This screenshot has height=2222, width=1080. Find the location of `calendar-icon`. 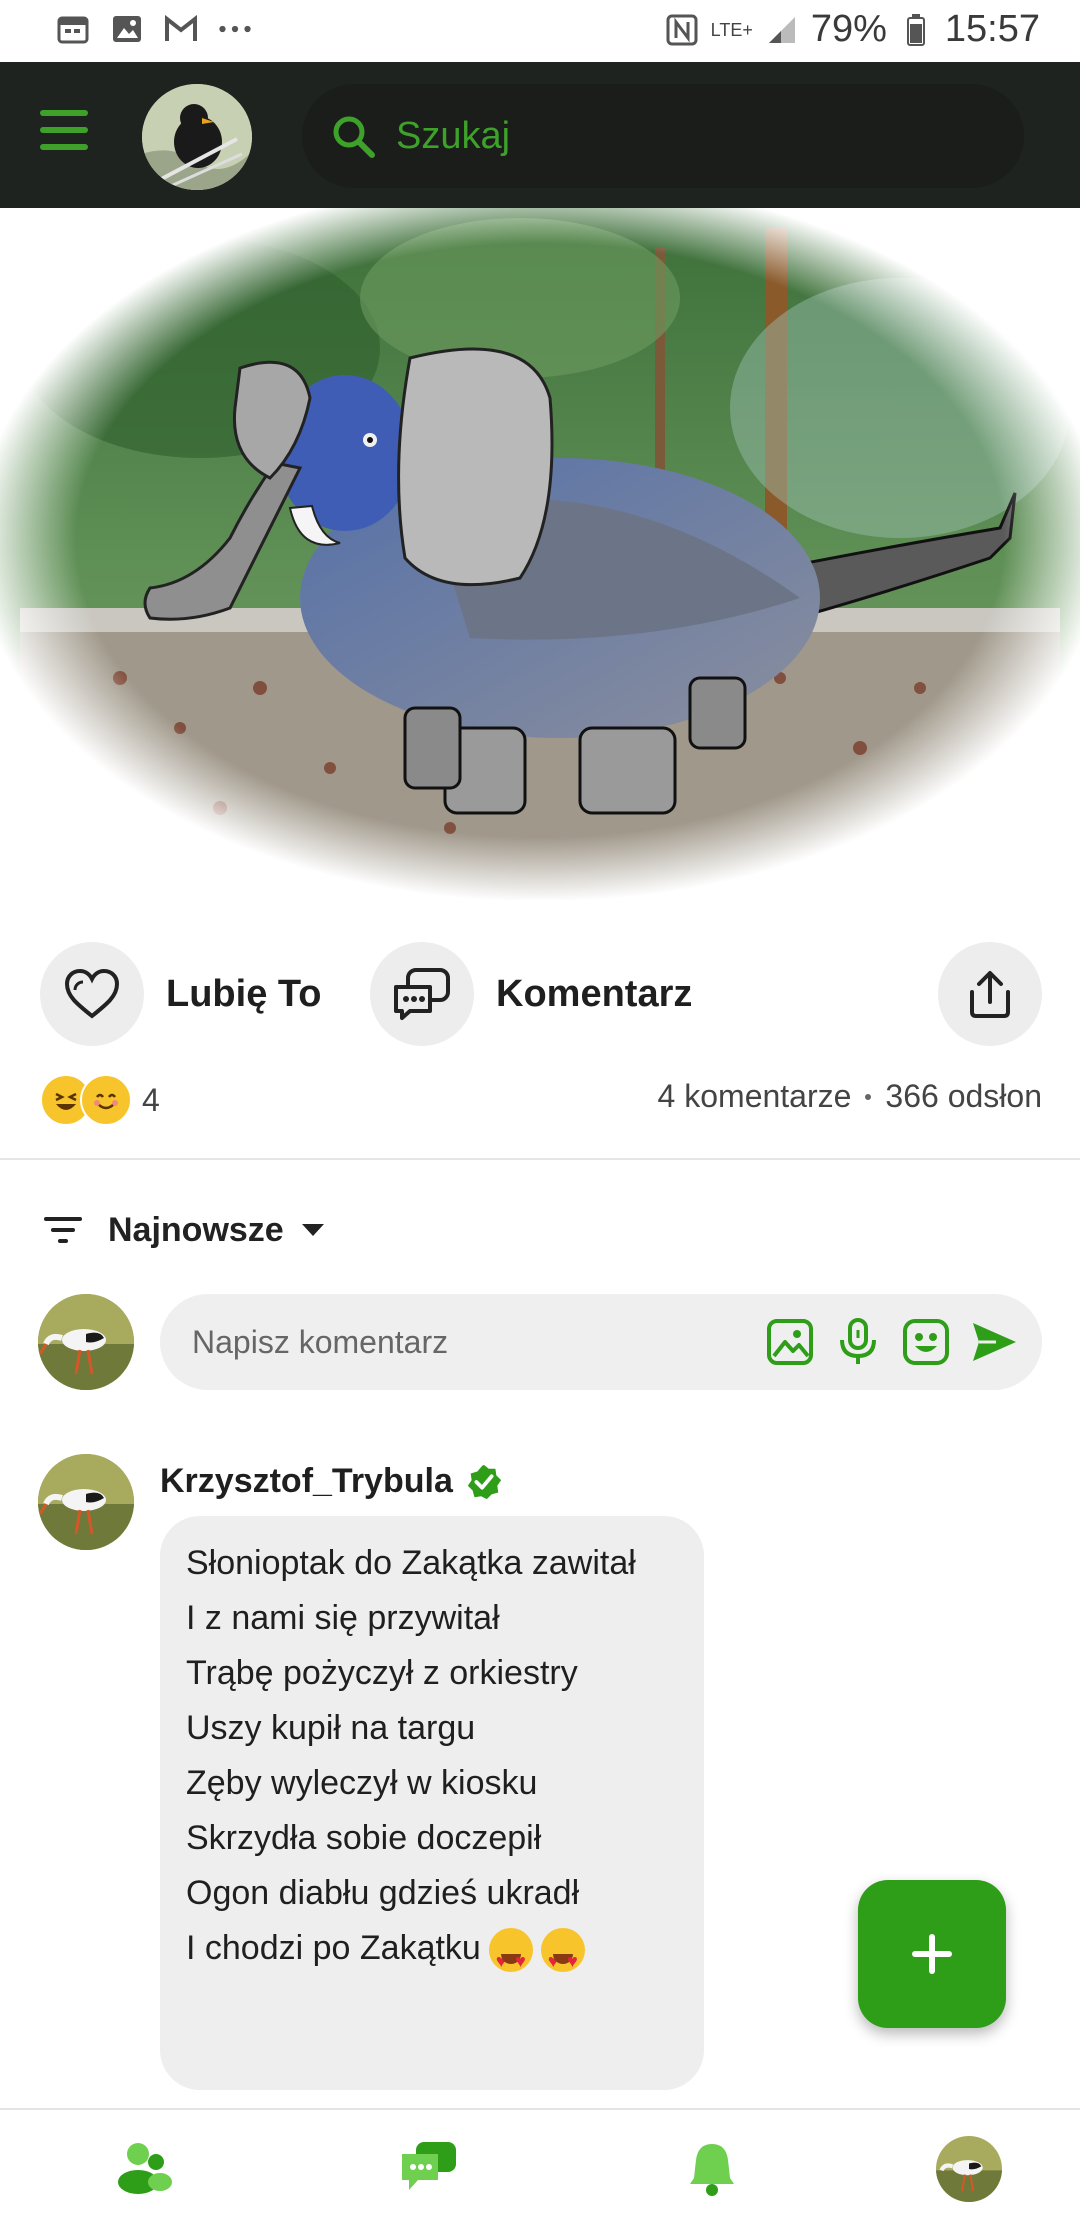

calendar-icon is located at coordinates (73, 29).